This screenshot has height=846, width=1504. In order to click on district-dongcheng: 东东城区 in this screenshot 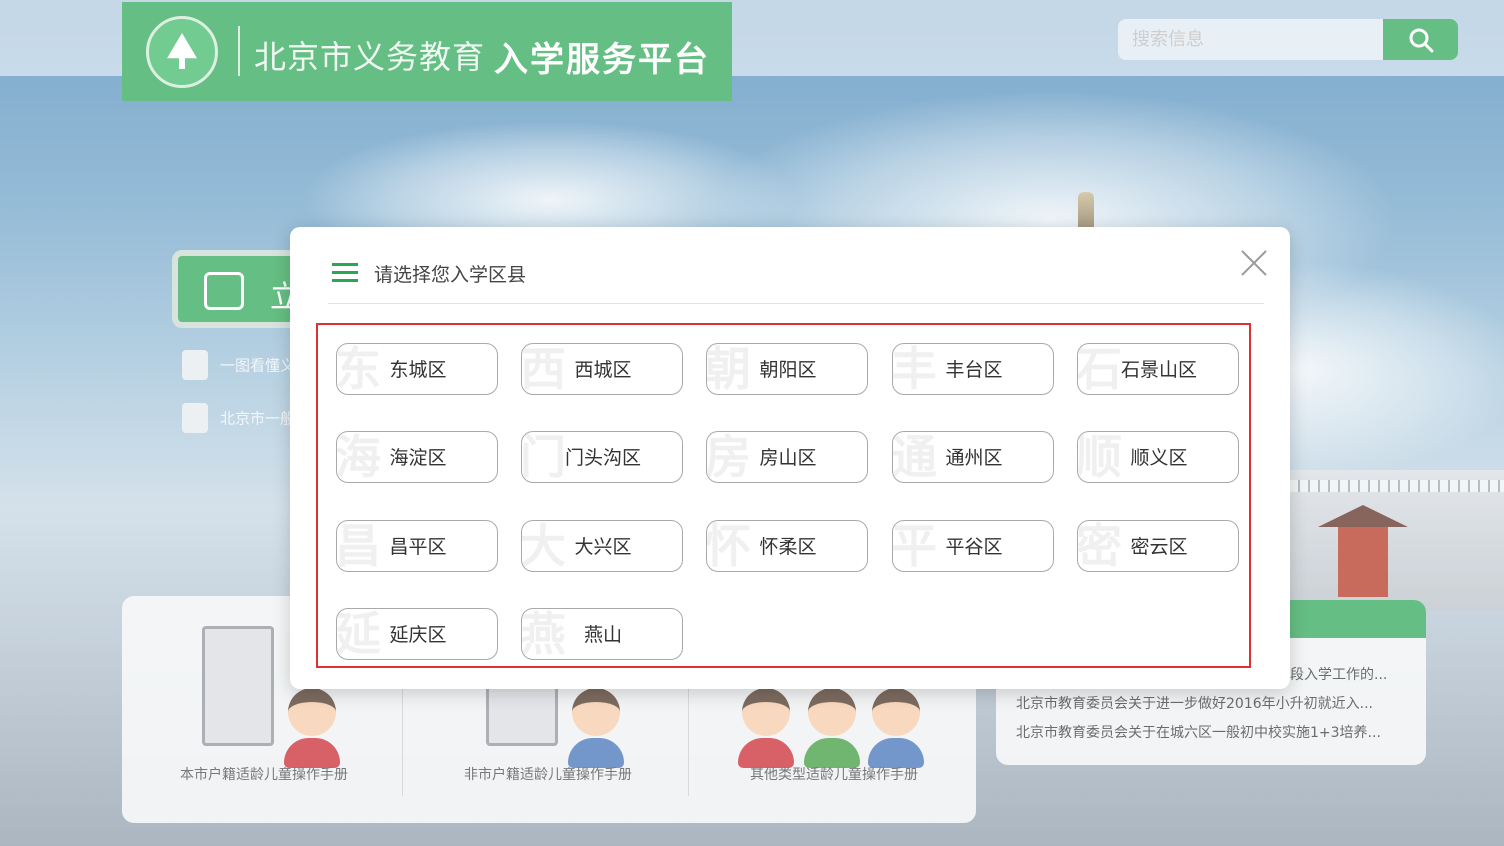, I will do `click(417, 369)`.